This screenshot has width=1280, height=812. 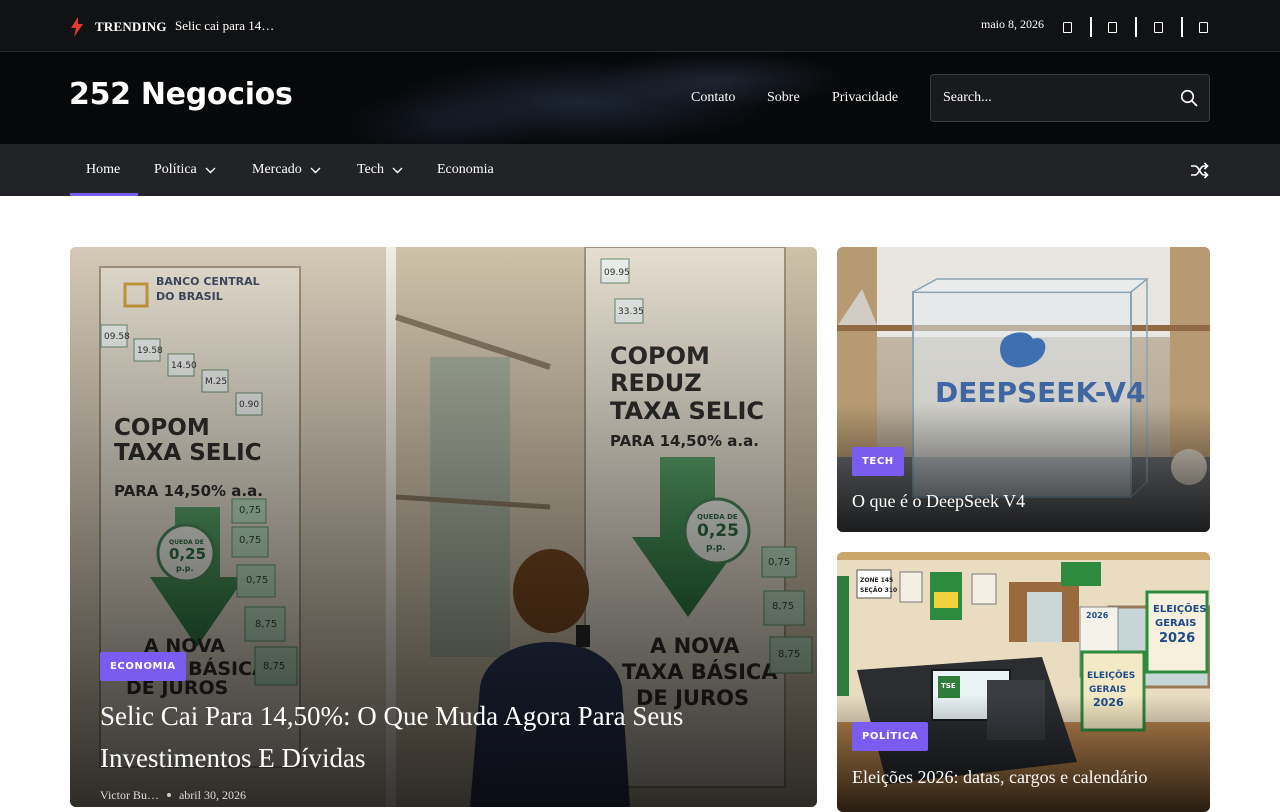 I want to click on shuffle-icon, so click(x=1199, y=170).